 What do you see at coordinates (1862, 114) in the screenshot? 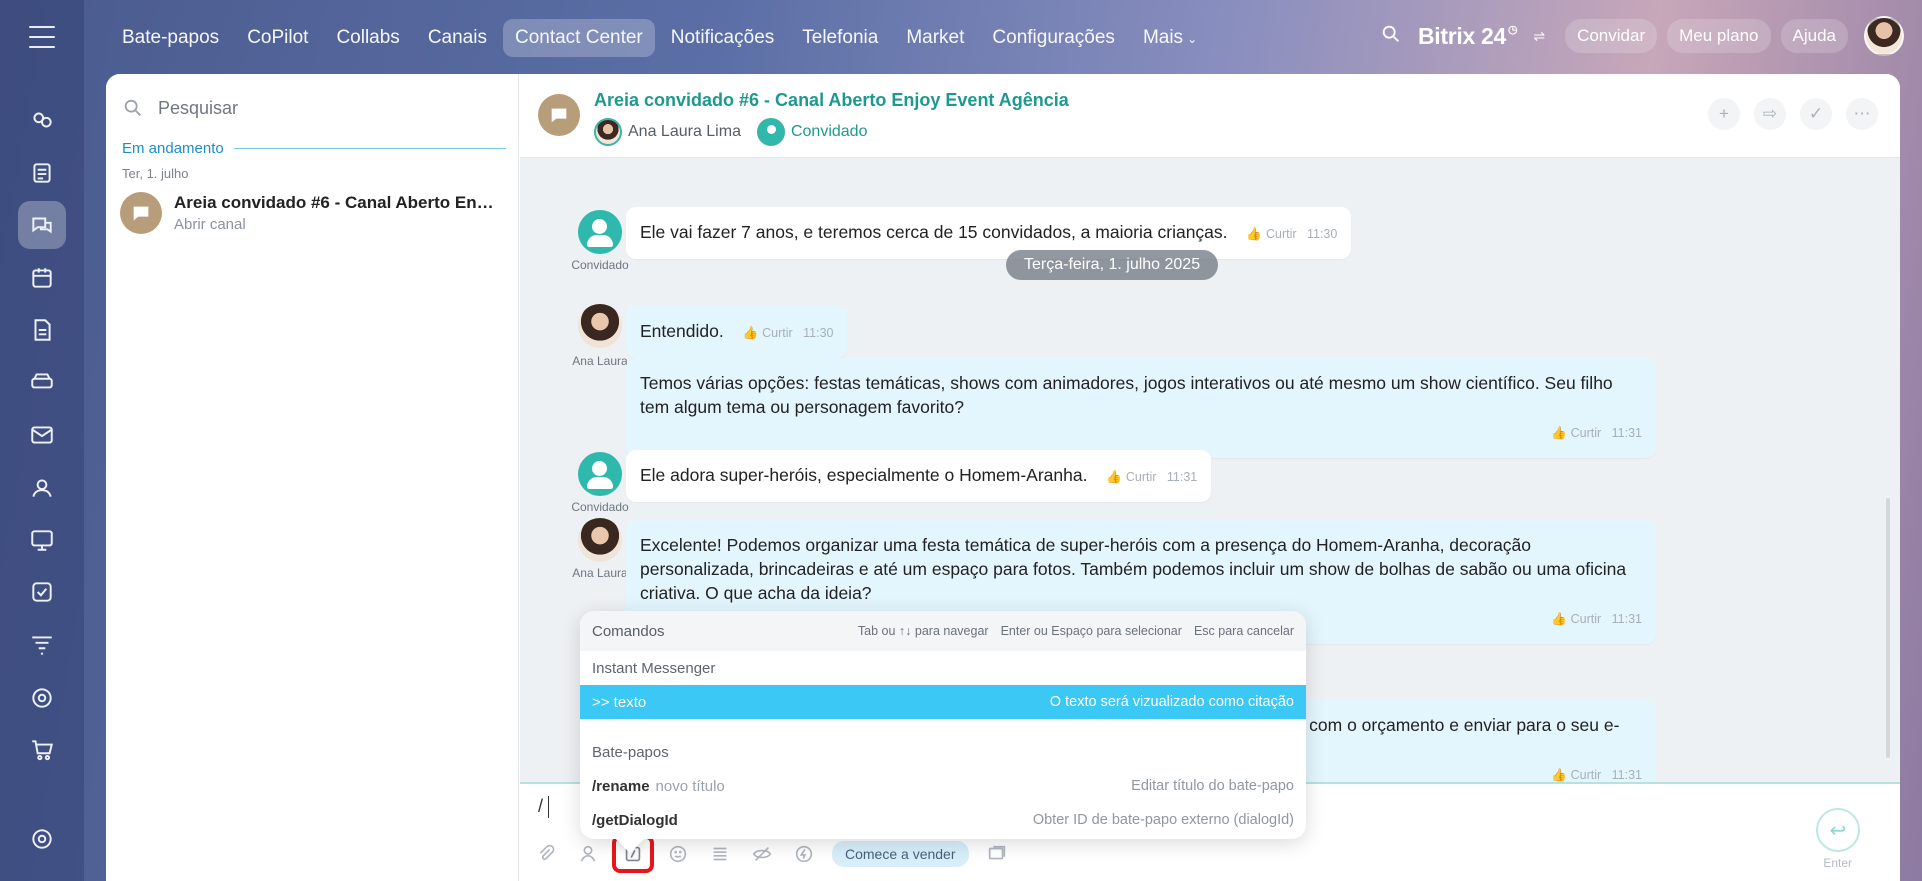
I see `more-icon: ⋯` at bounding box center [1862, 114].